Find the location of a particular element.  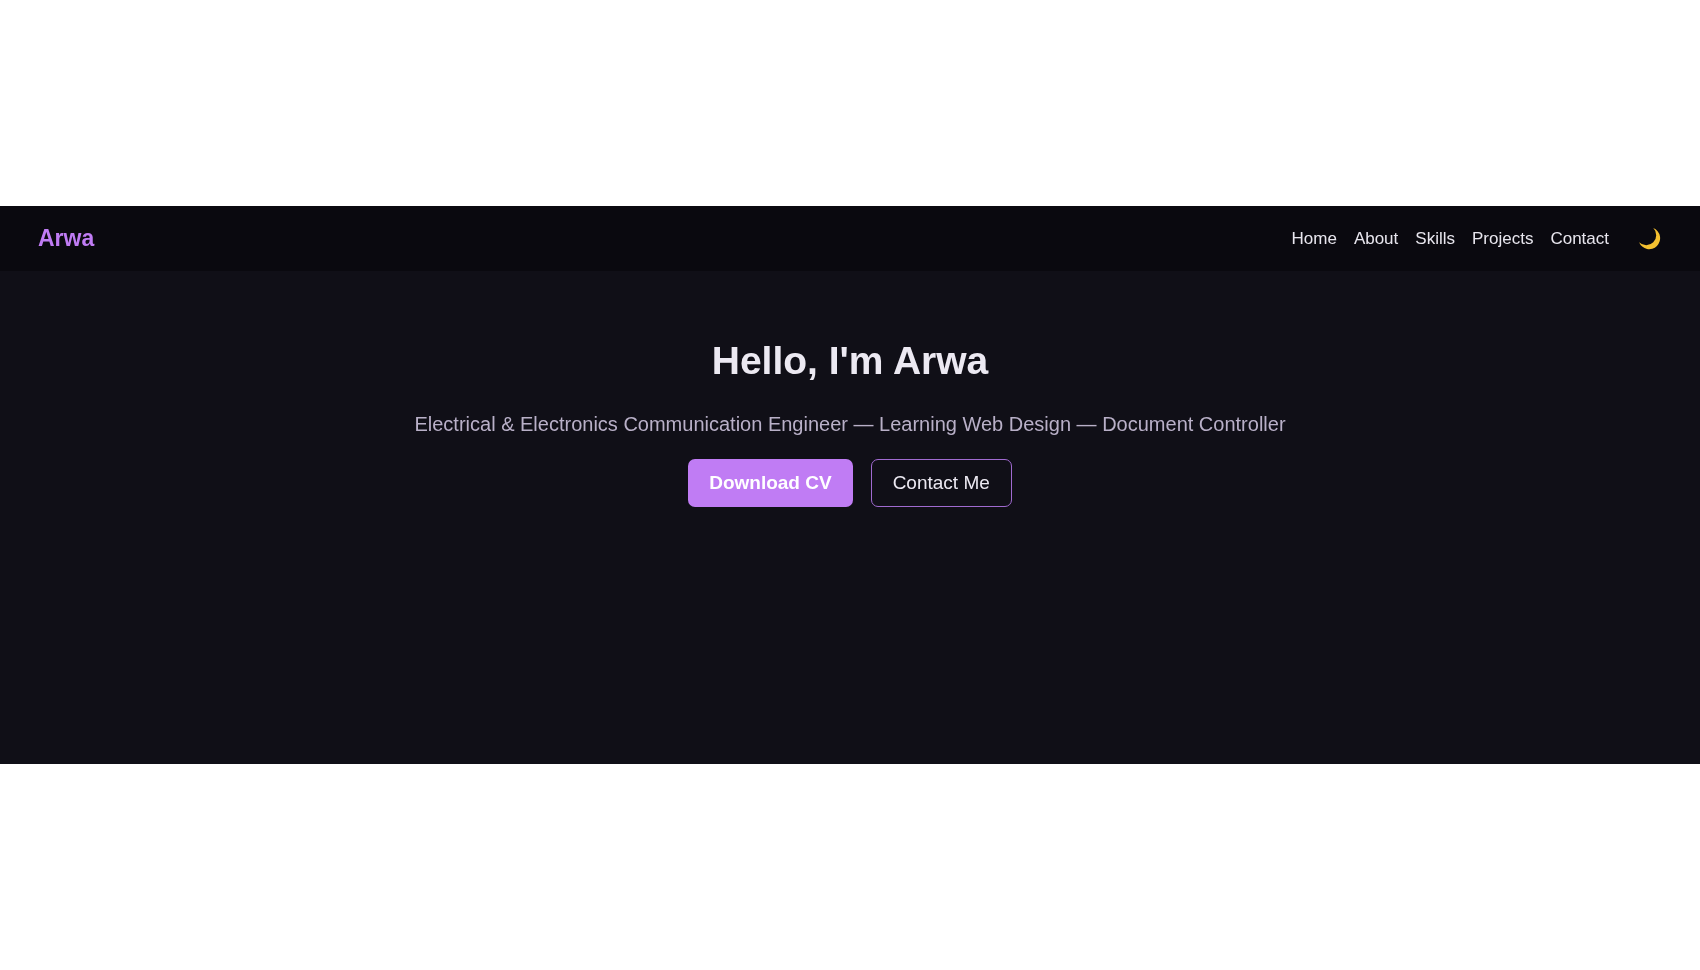

nav-link: Home is located at coordinates (1314, 238).